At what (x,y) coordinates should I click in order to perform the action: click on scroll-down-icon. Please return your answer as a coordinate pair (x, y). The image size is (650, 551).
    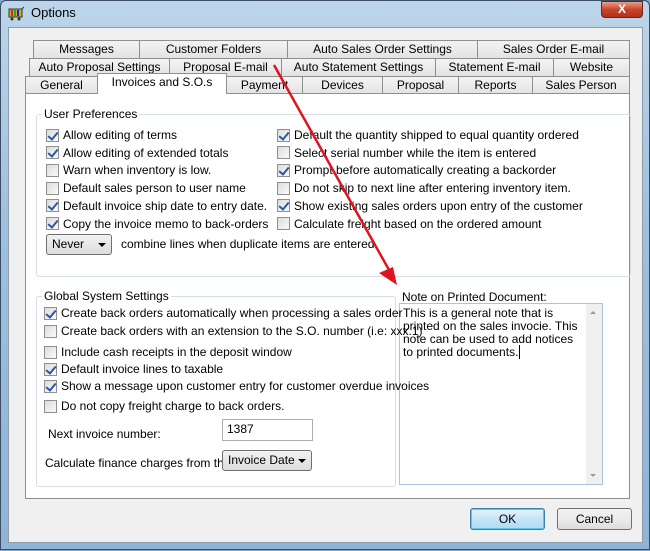
    Looking at the image, I should click on (593, 475).